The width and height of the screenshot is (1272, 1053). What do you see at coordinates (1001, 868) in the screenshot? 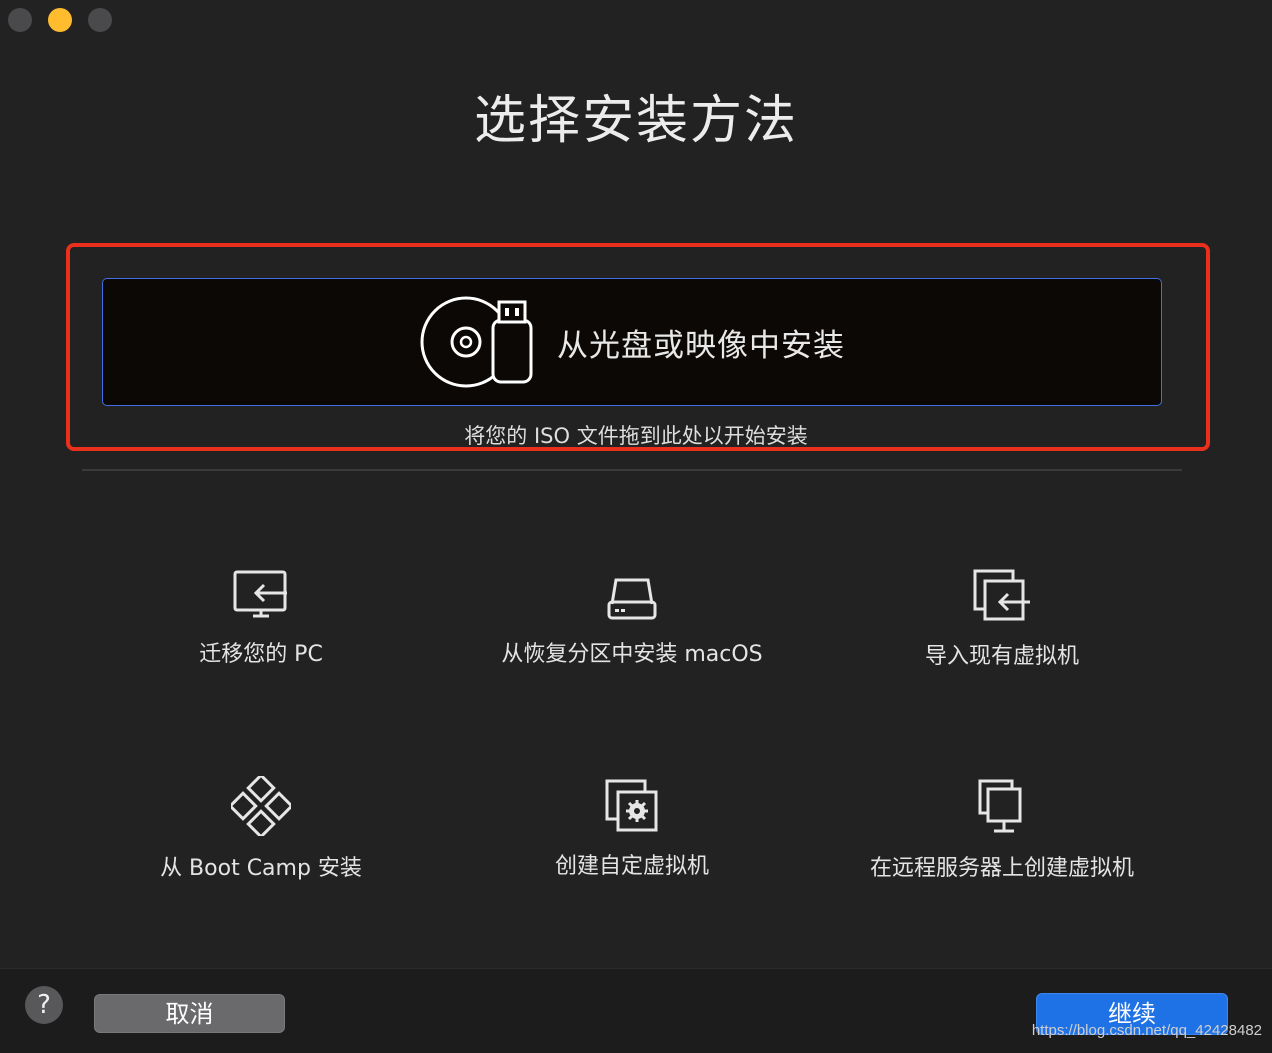
I see `option-label: 在远程服务器上创建虚拟机` at bounding box center [1001, 868].